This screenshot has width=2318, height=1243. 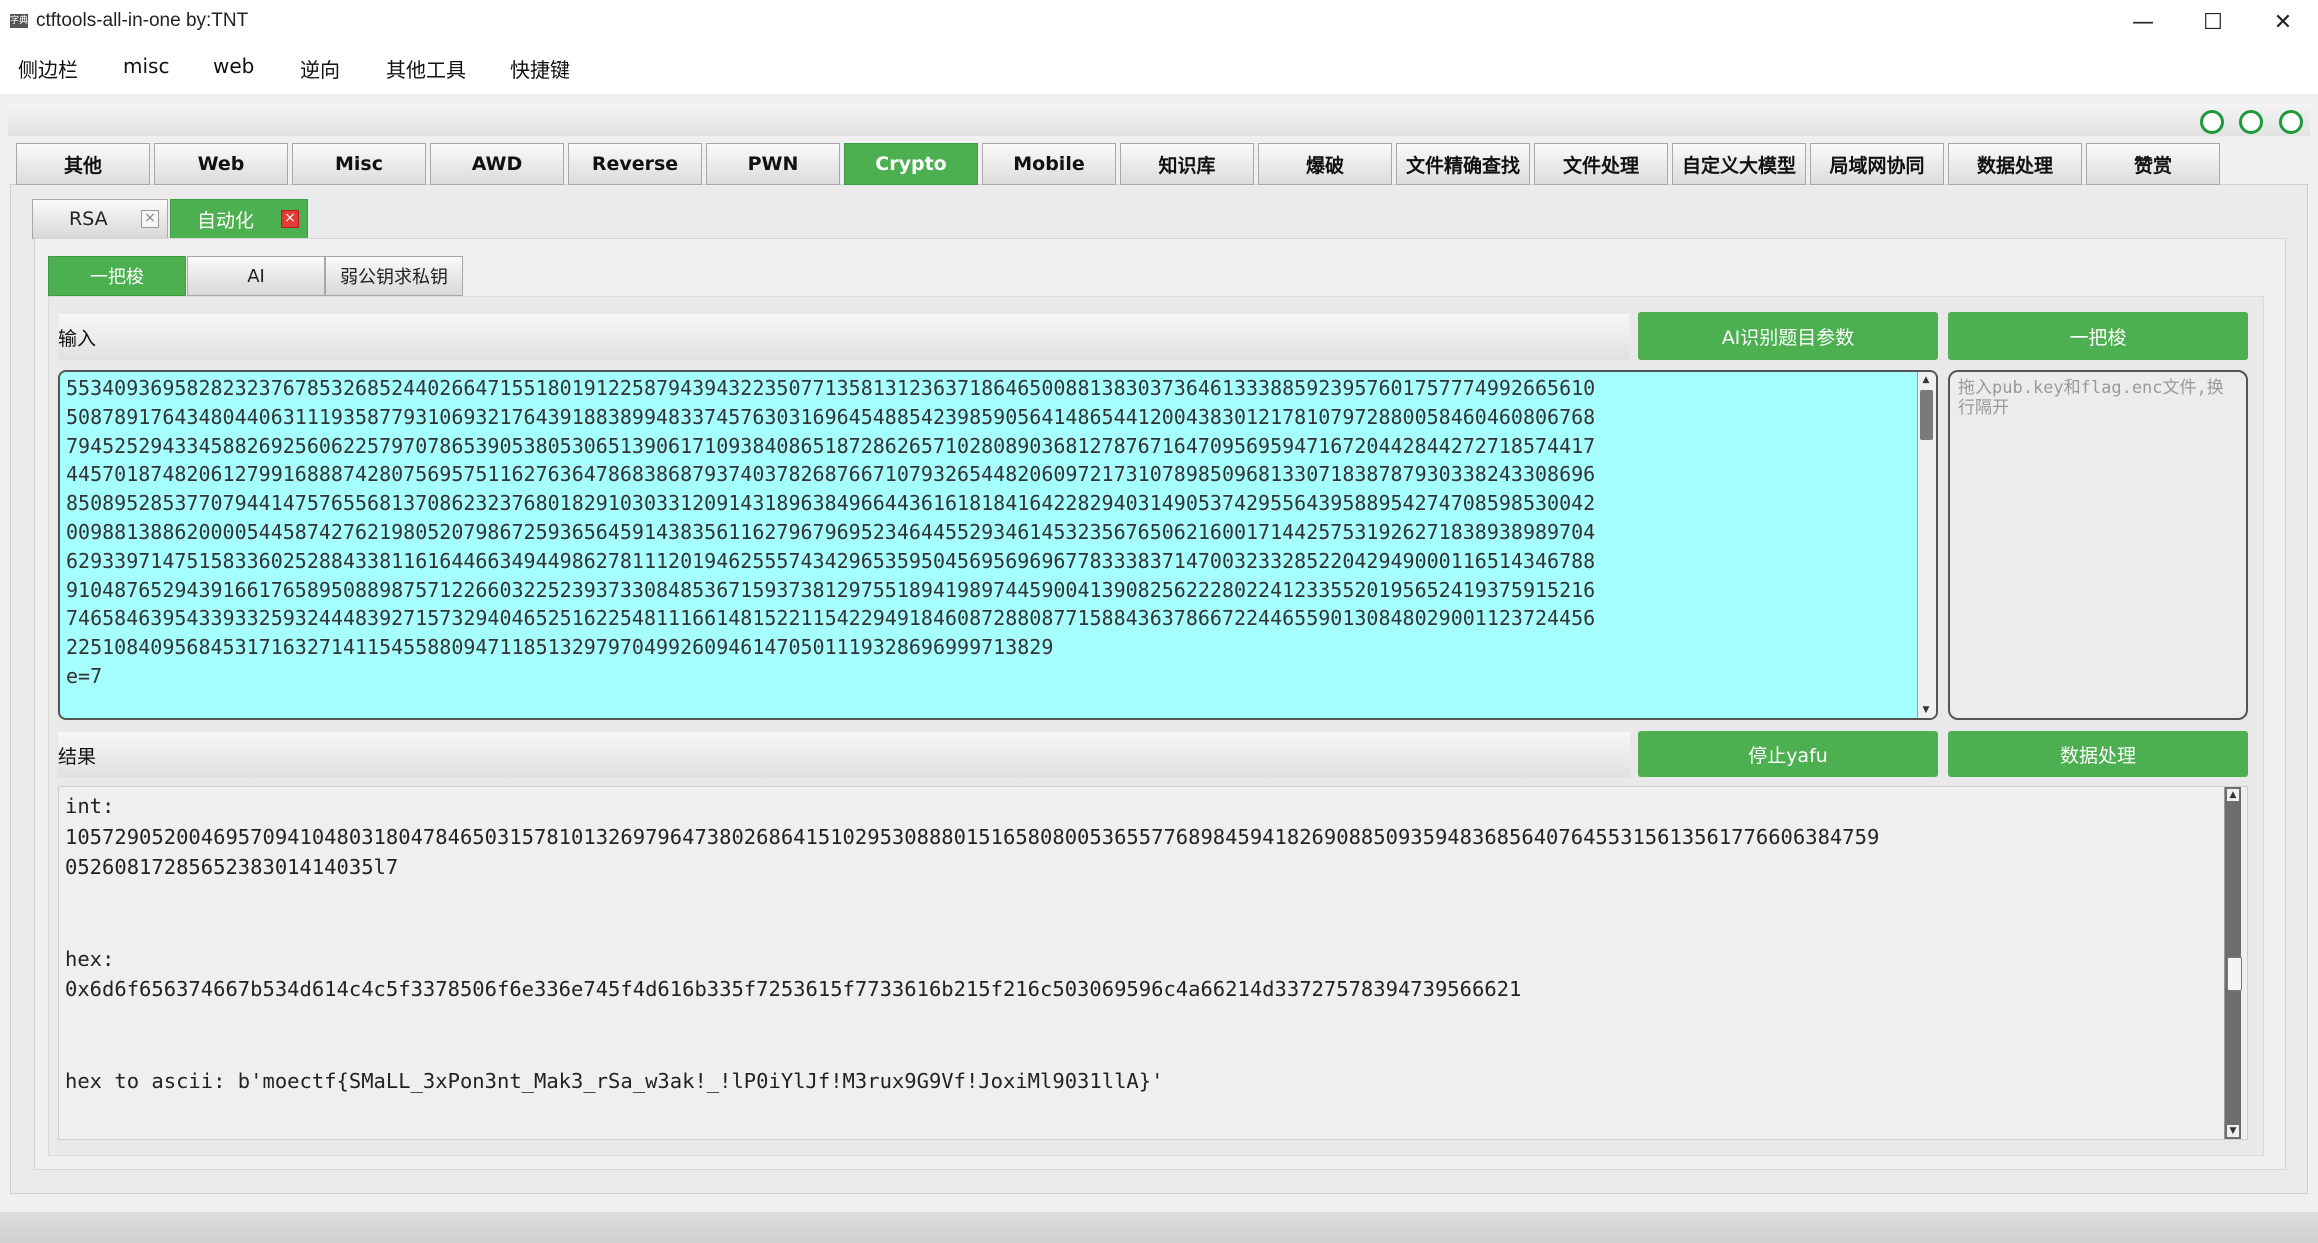 I want to click on title-bar: 字典 ctftools-all-in-one by:TNT — ☐ ✕, so click(x=1159, y=22).